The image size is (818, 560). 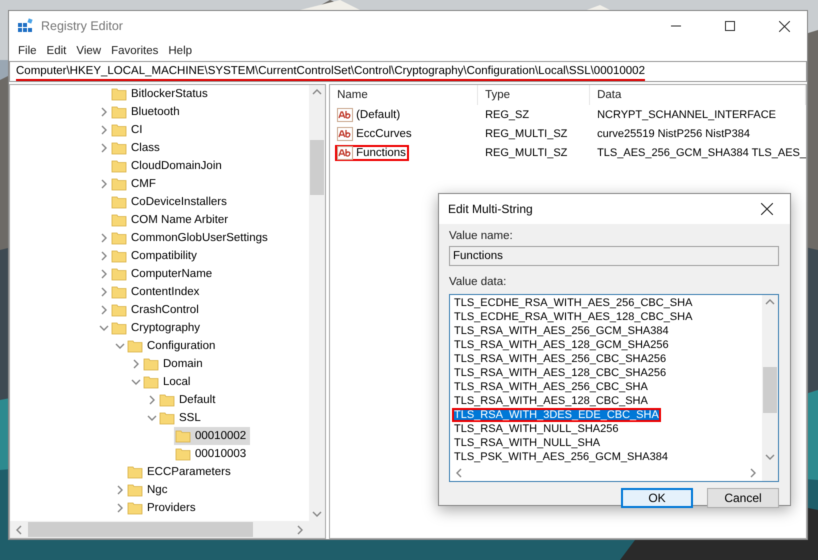 What do you see at coordinates (135, 184) in the screenshot?
I see `tree-item: CMF` at bounding box center [135, 184].